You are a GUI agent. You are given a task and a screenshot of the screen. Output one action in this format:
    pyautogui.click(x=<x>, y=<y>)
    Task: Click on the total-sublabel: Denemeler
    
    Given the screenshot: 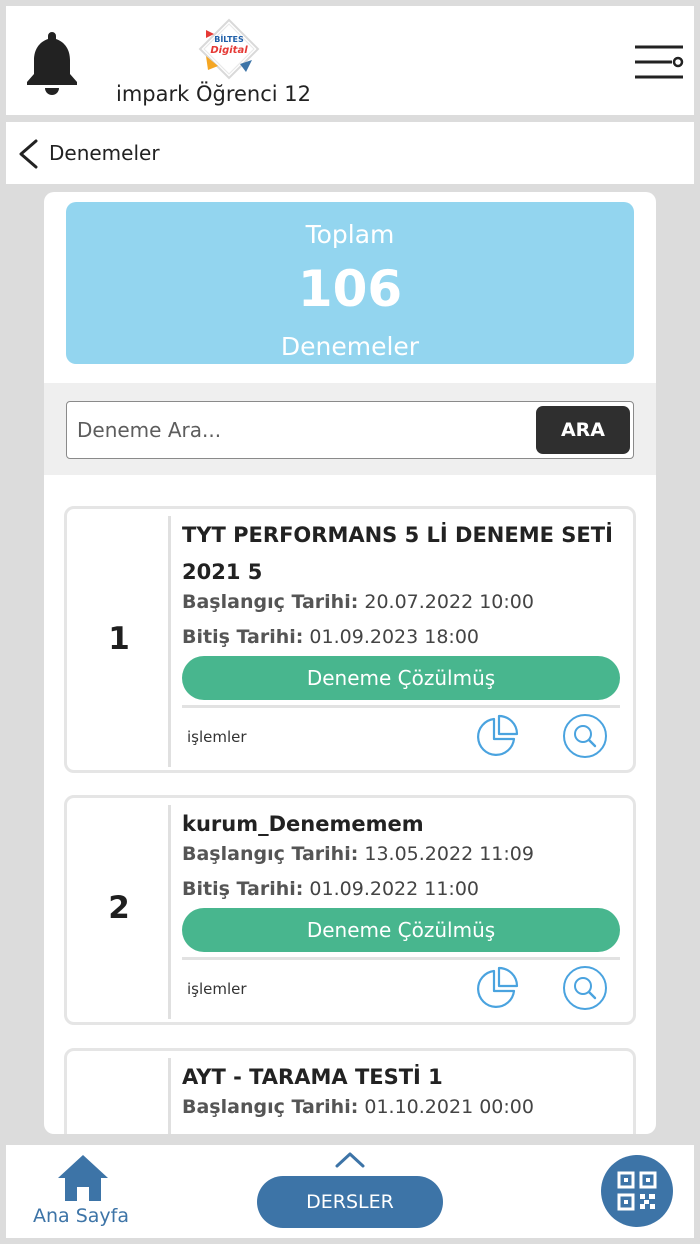 What is the action you would take?
    pyautogui.click(x=350, y=346)
    